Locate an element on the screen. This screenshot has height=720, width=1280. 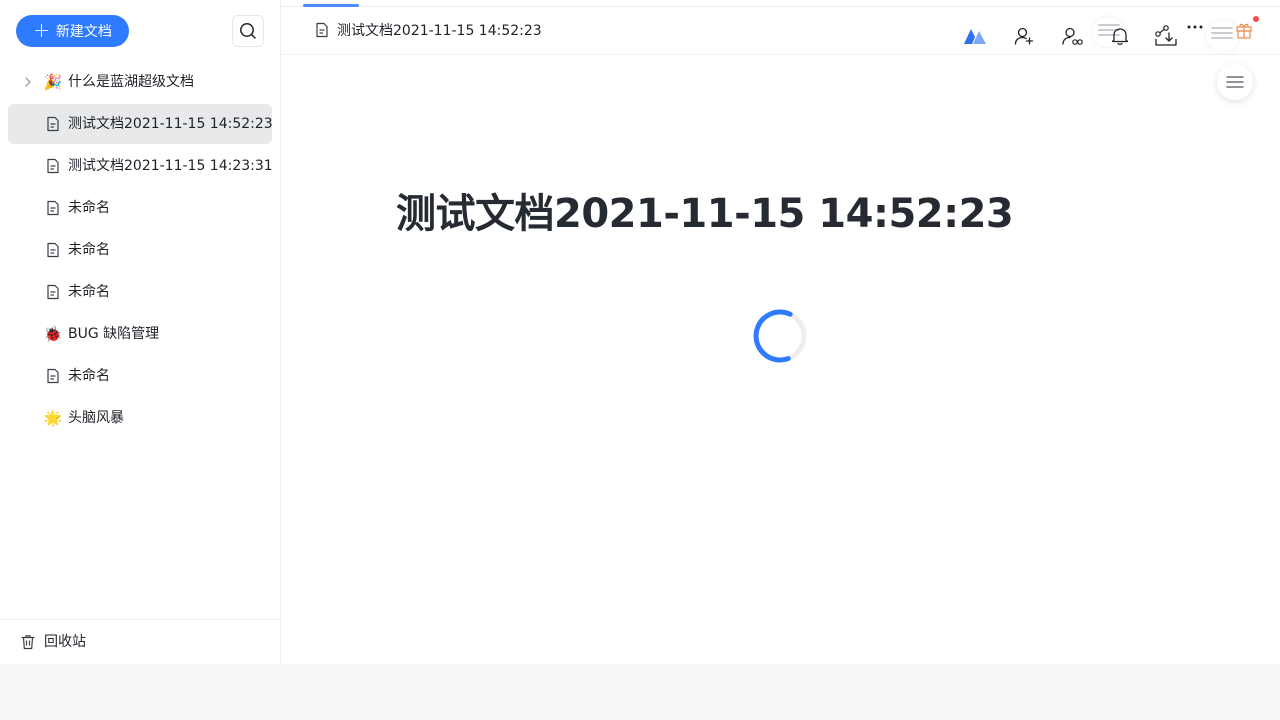
bottom-area is located at coordinates (640, 692).